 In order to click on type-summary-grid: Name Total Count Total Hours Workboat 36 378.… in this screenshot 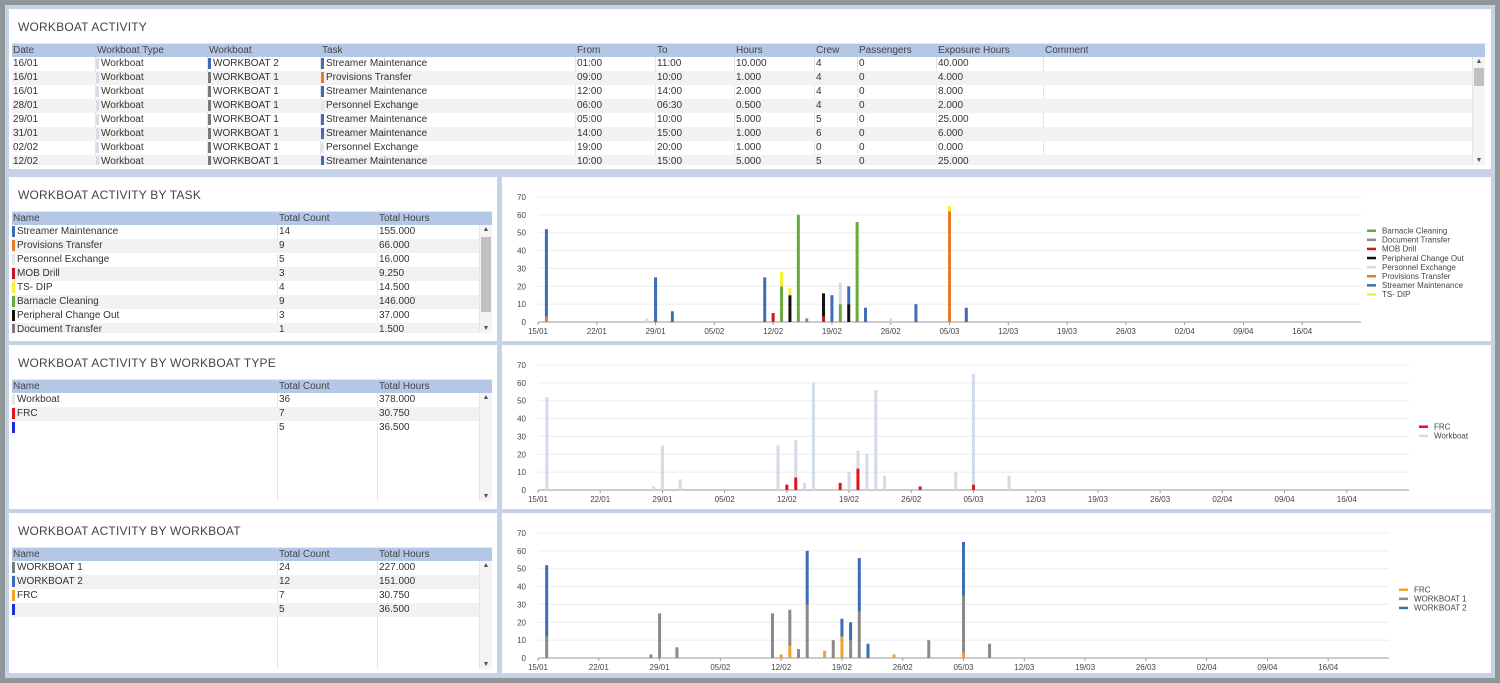, I will do `click(252, 440)`.